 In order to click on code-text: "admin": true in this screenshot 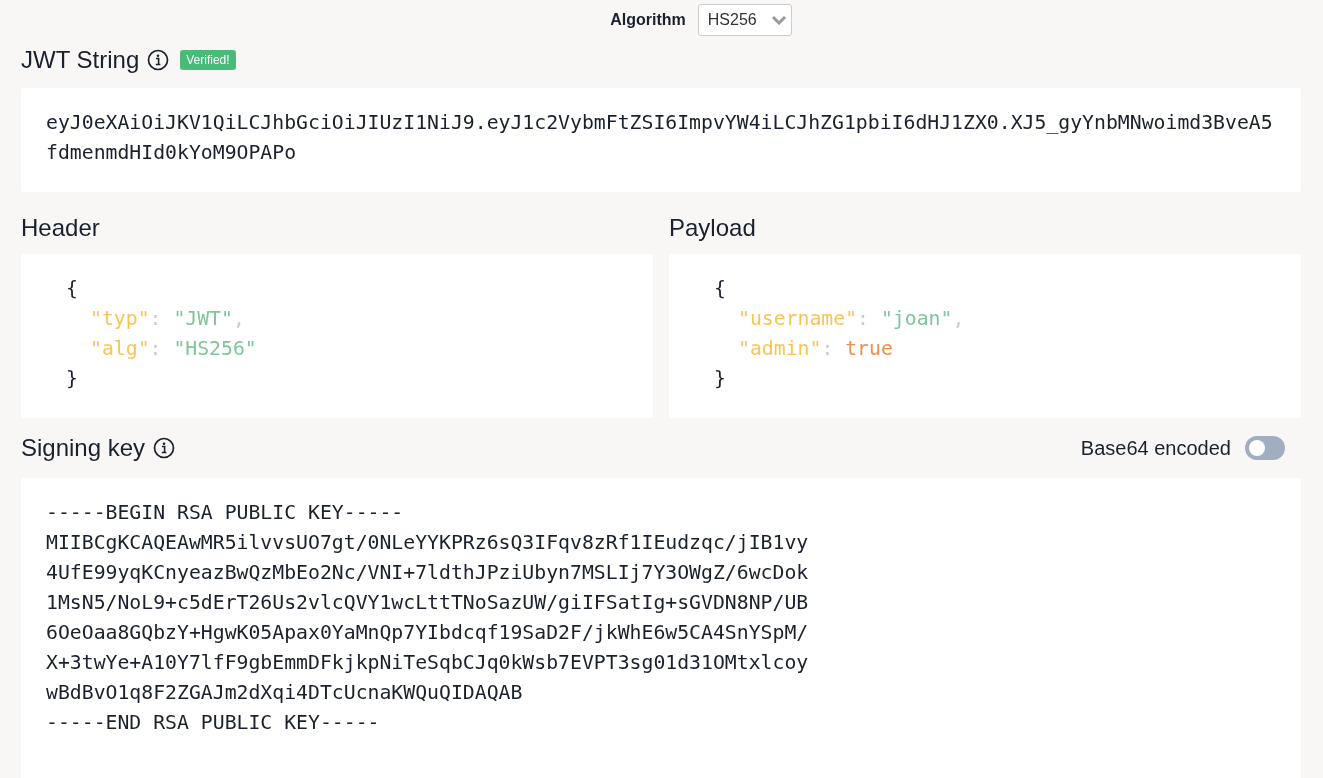, I will do `click(815, 348)`.